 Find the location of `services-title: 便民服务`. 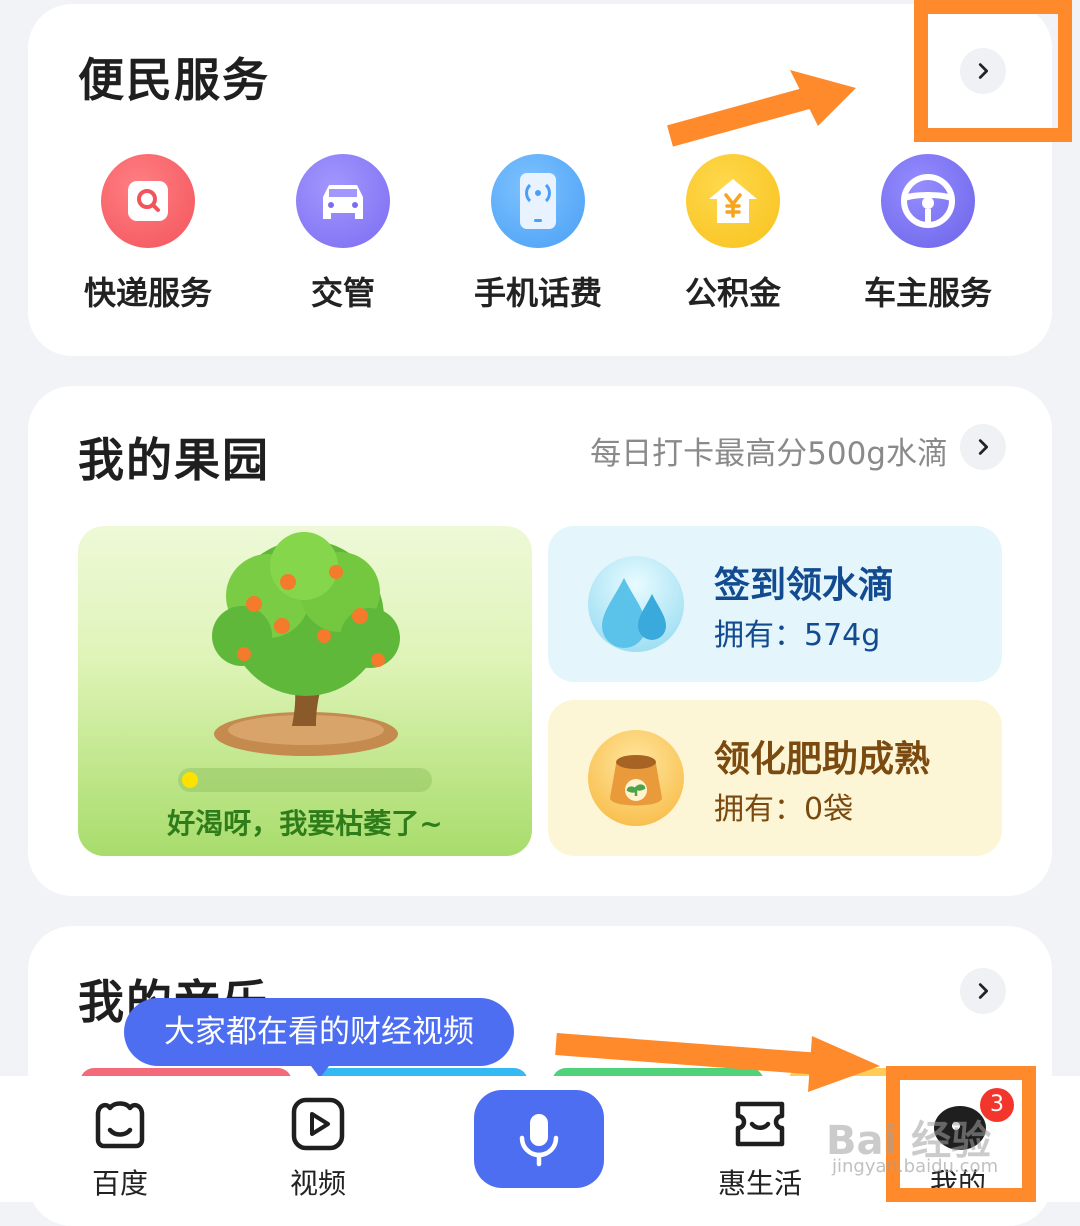

services-title: 便民服务 is located at coordinates (174, 80).